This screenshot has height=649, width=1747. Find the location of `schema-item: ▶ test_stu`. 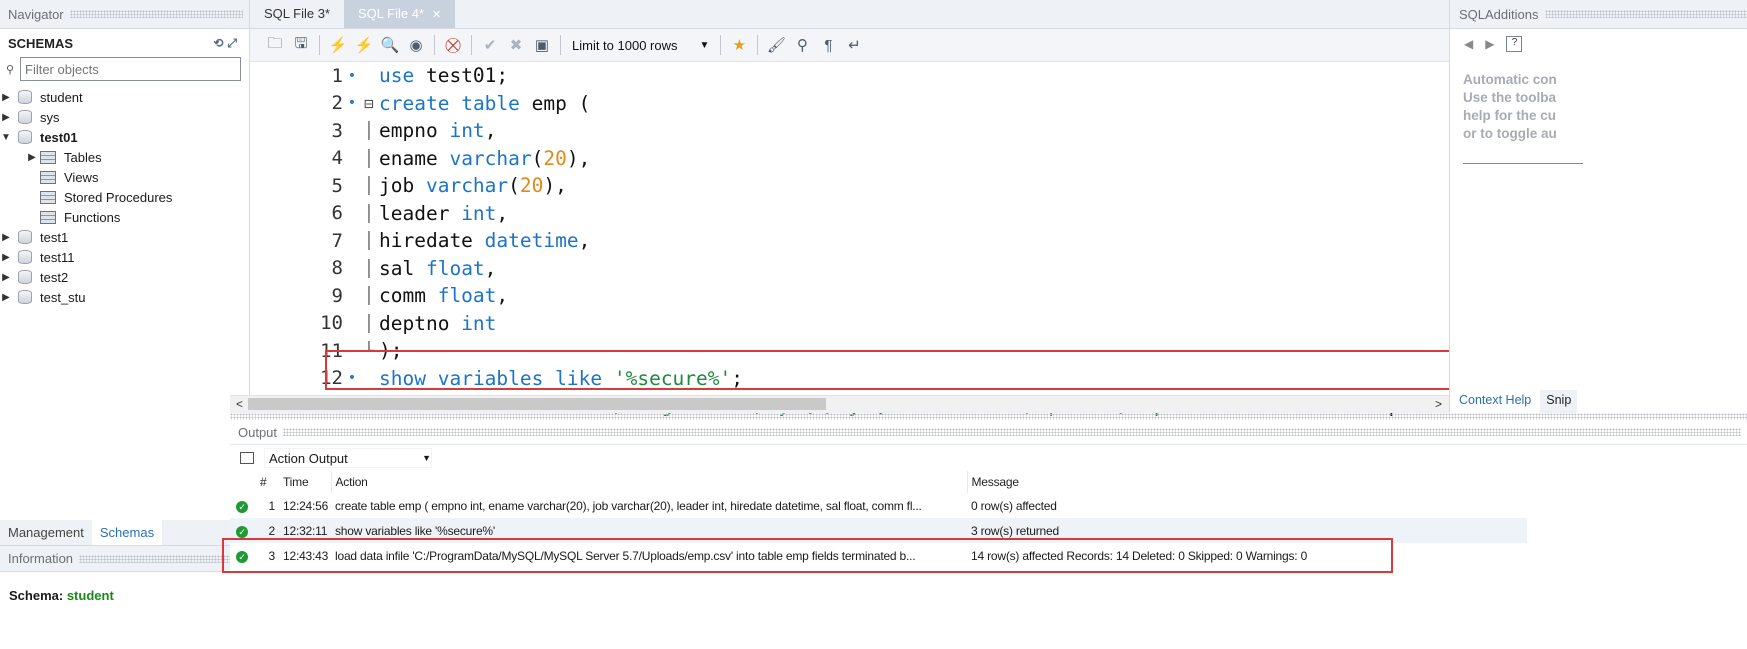

schema-item: ▶ test_stu is located at coordinates (124, 297).